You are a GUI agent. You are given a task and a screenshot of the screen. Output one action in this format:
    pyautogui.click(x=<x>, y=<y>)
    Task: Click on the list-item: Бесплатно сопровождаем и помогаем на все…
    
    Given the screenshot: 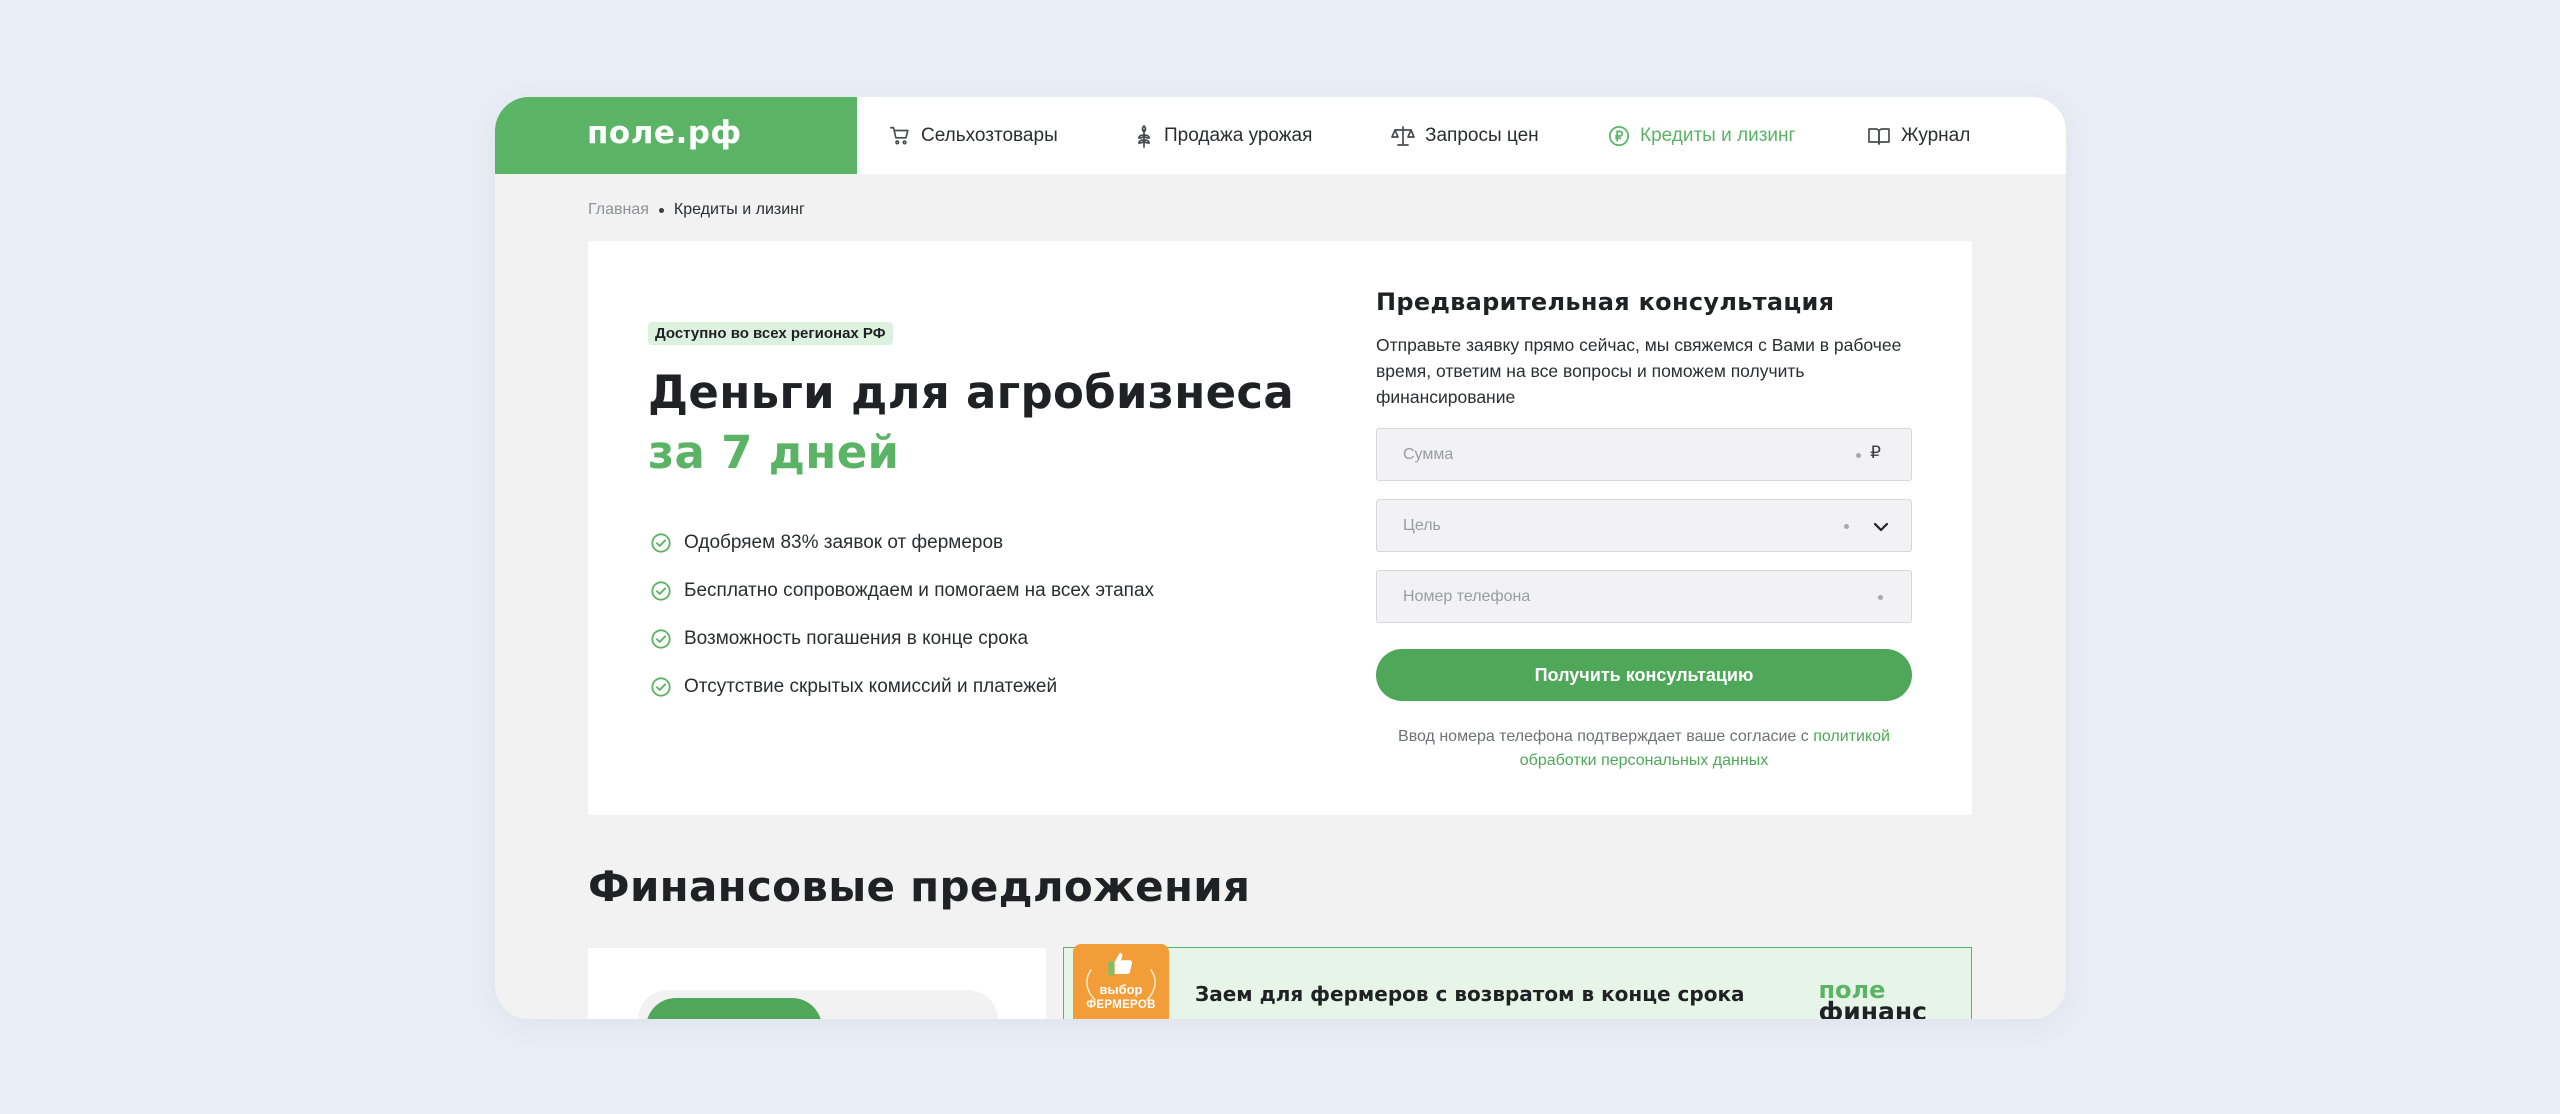 What is the action you would take?
    pyautogui.click(x=902, y=591)
    